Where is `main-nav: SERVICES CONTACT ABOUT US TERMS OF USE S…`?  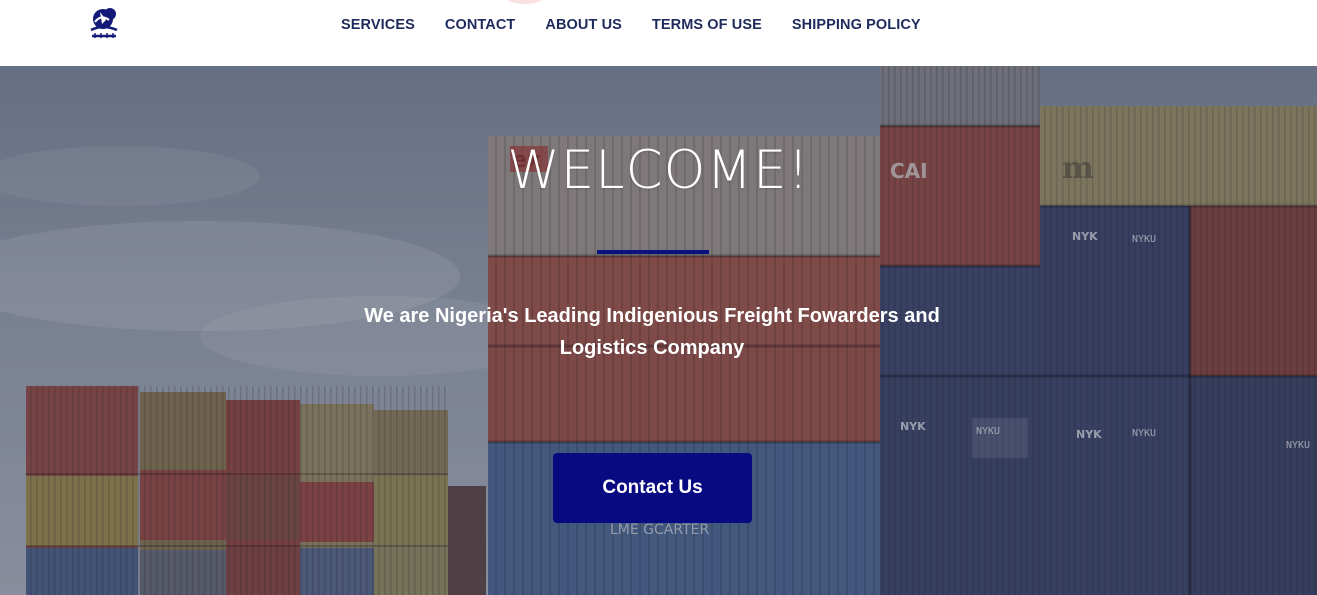
main-nav: SERVICES CONTACT ABOUT US TERMS OF USE S… is located at coordinates (631, 25).